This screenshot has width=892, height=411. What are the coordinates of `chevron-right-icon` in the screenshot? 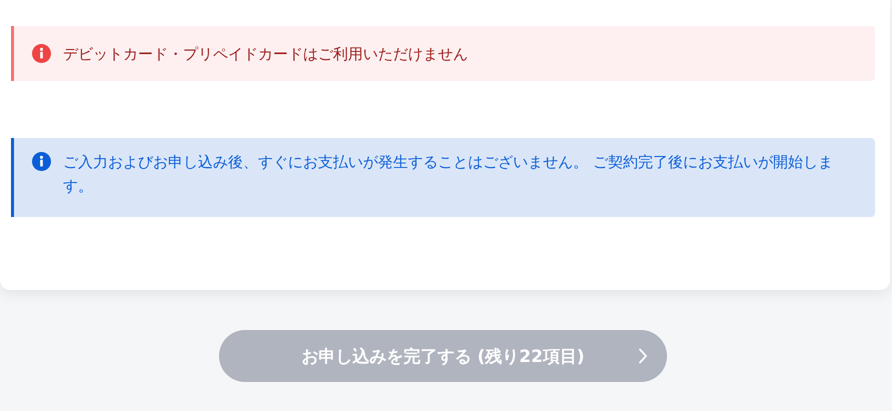 It's located at (643, 356).